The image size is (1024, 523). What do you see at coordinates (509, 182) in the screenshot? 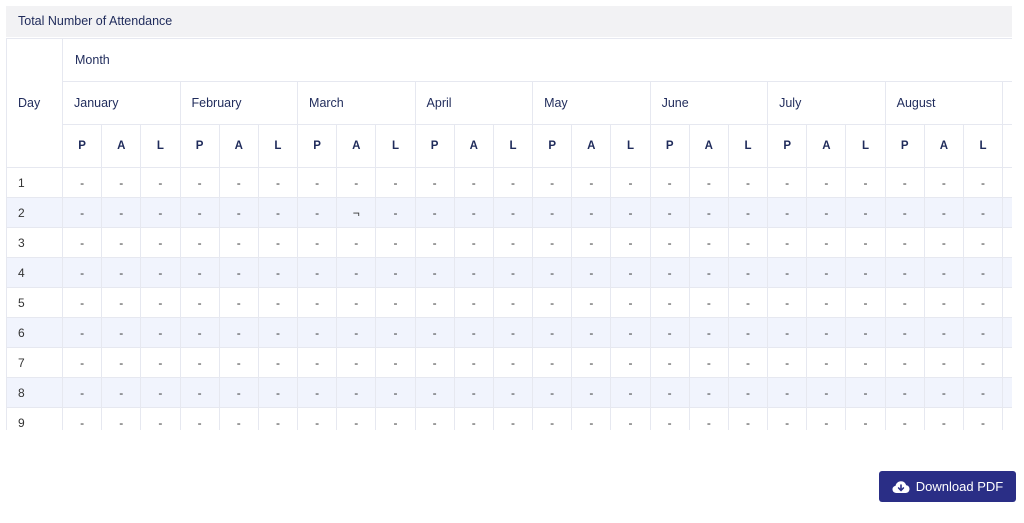
I see `table-row: 1---------------------------------` at bounding box center [509, 182].